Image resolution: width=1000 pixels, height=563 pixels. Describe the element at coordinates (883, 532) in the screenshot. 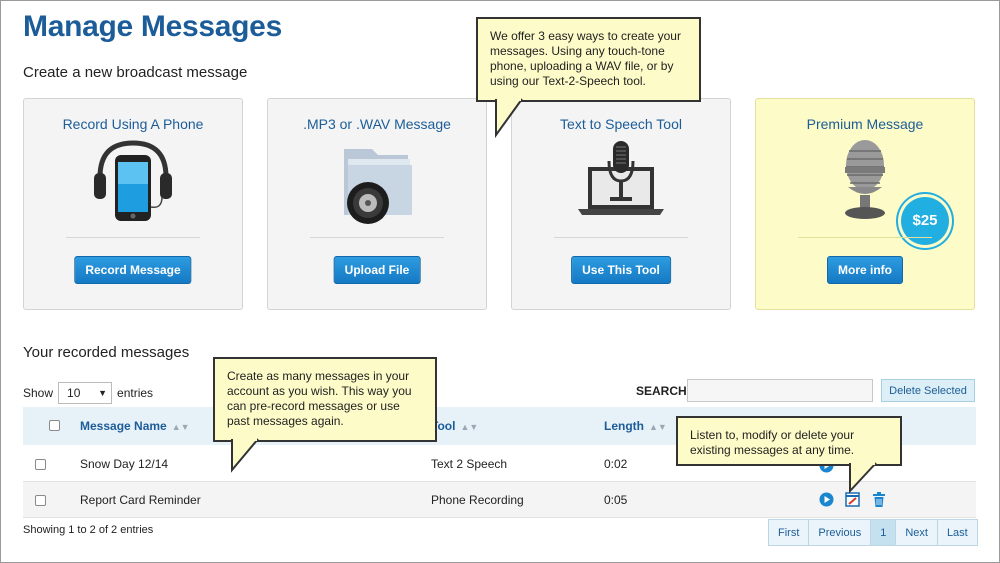

I see `pager-page-1: 1` at that location.